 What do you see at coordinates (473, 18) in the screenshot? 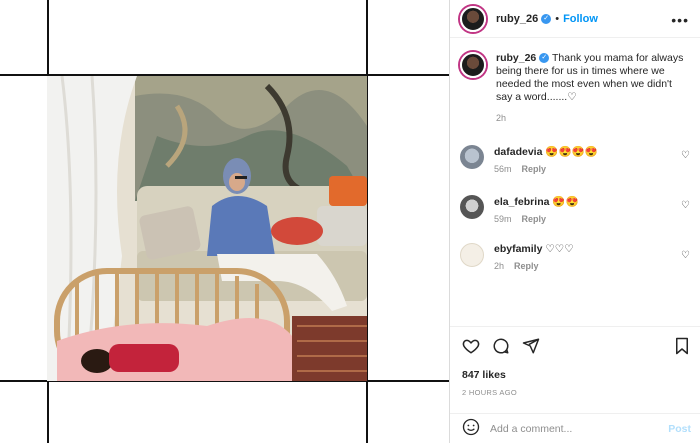
I see `author-avatar` at bounding box center [473, 18].